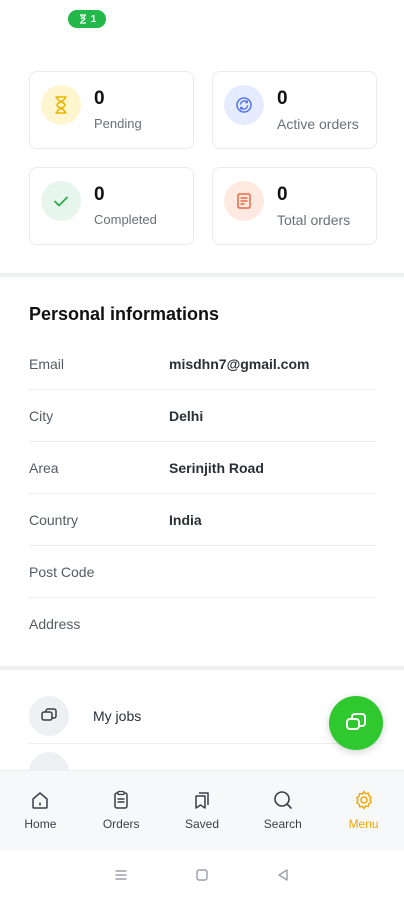 This screenshot has height=900, width=404. Describe the element at coordinates (294, 110) in the screenshot. I see `stat-card-active-orders: 0 Active orders` at that location.